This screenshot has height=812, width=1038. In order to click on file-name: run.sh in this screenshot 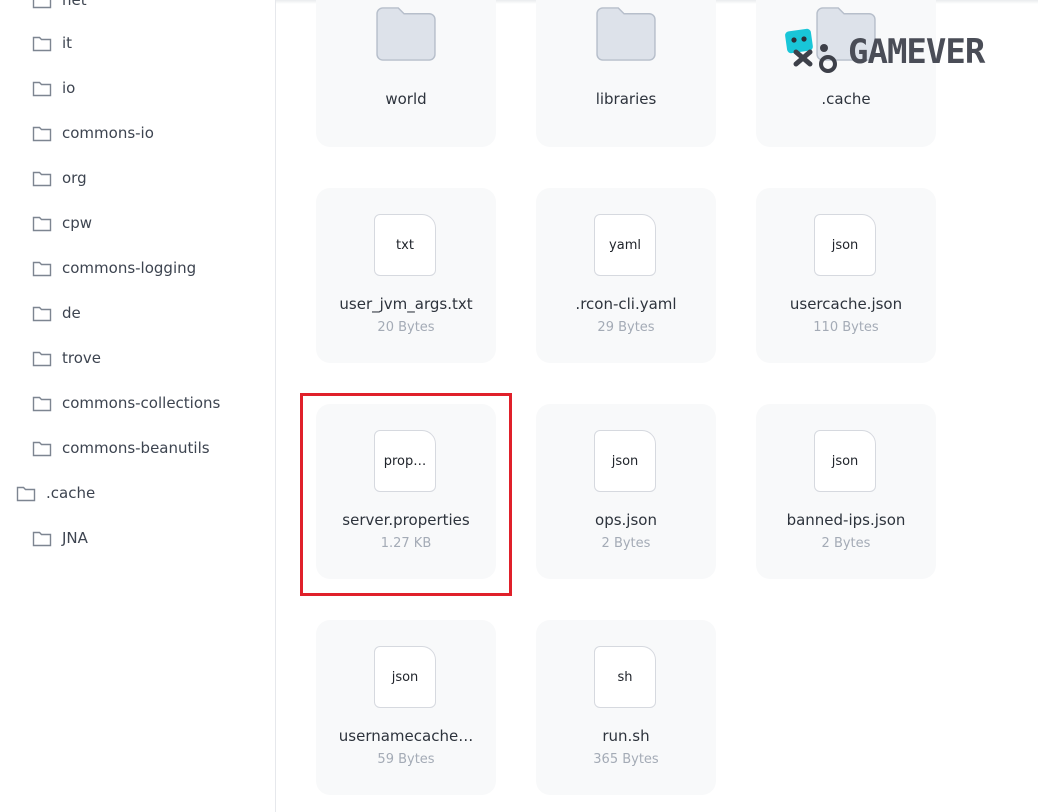, I will do `click(626, 736)`.